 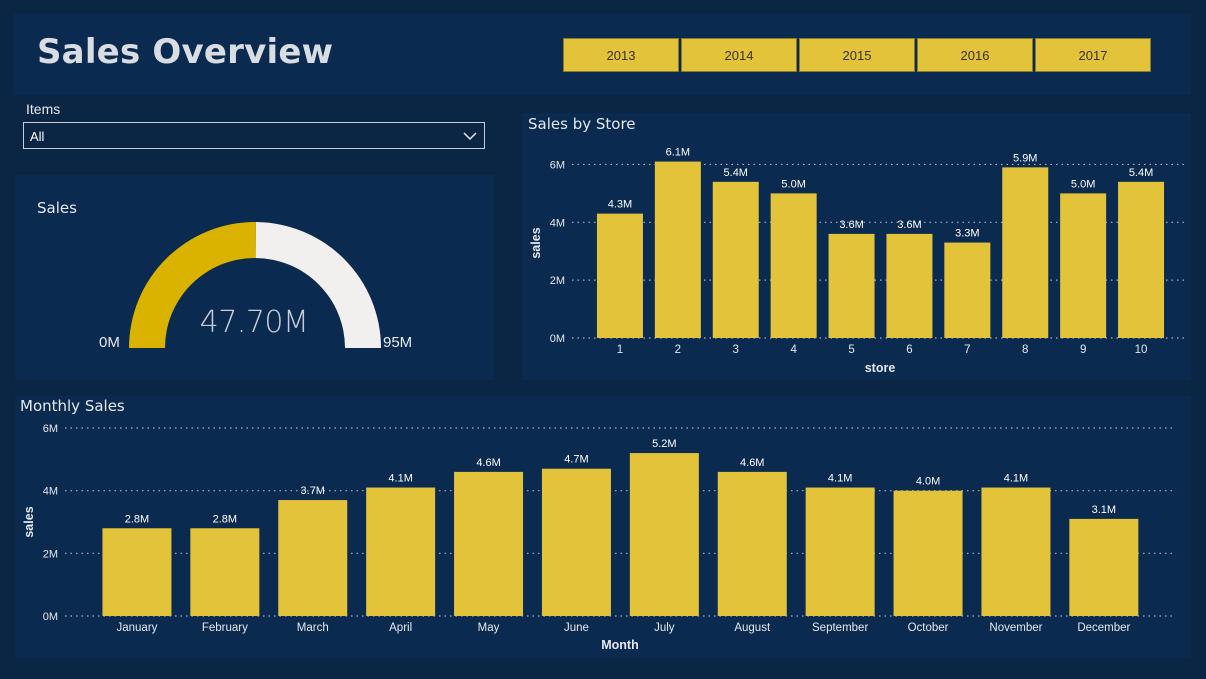 I want to click on x-tick-label: 7, so click(x=967, y=350).